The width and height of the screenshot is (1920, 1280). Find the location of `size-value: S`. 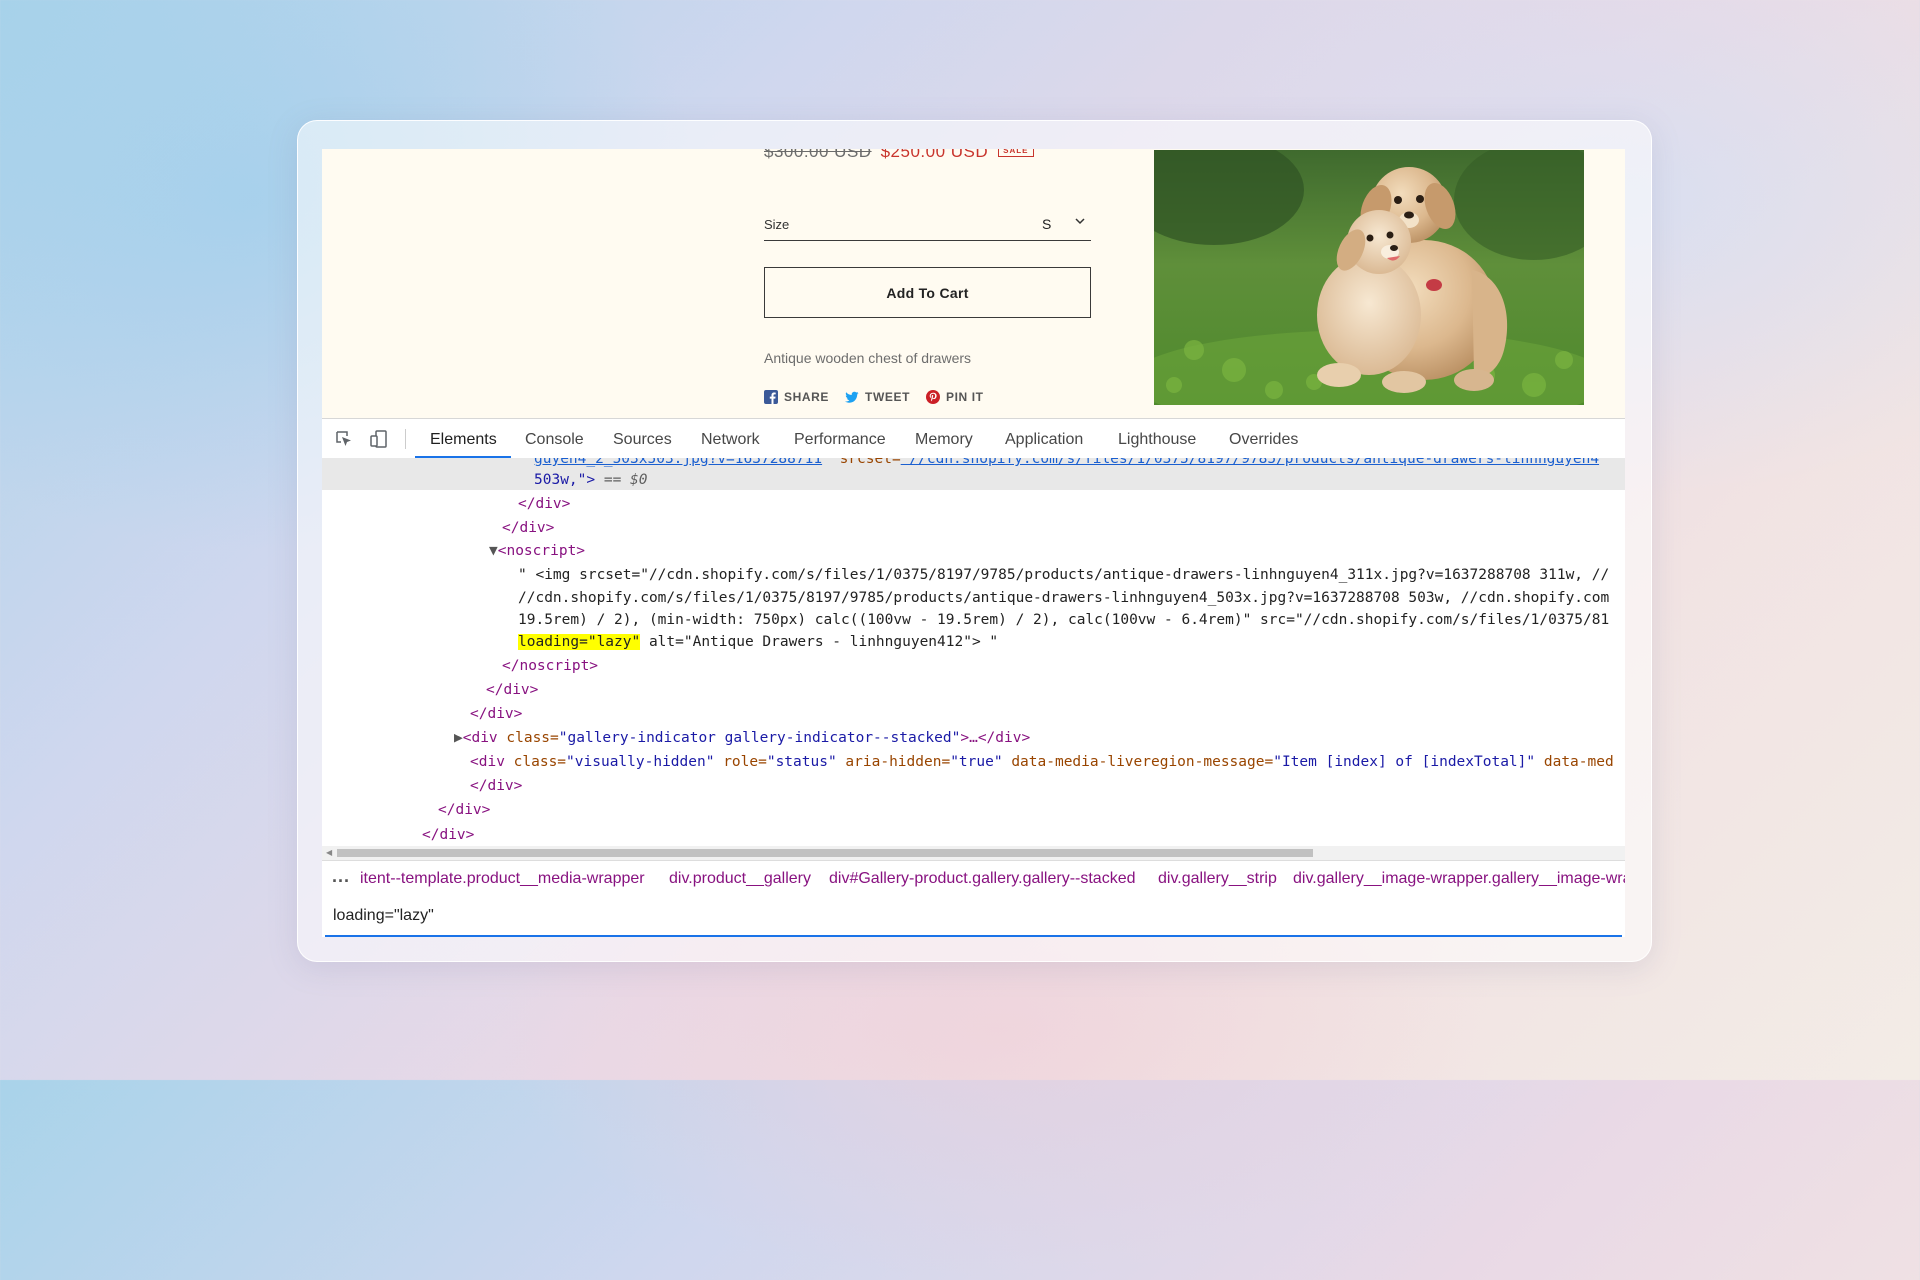

size-value: S is located at coordinates (1047, 224).